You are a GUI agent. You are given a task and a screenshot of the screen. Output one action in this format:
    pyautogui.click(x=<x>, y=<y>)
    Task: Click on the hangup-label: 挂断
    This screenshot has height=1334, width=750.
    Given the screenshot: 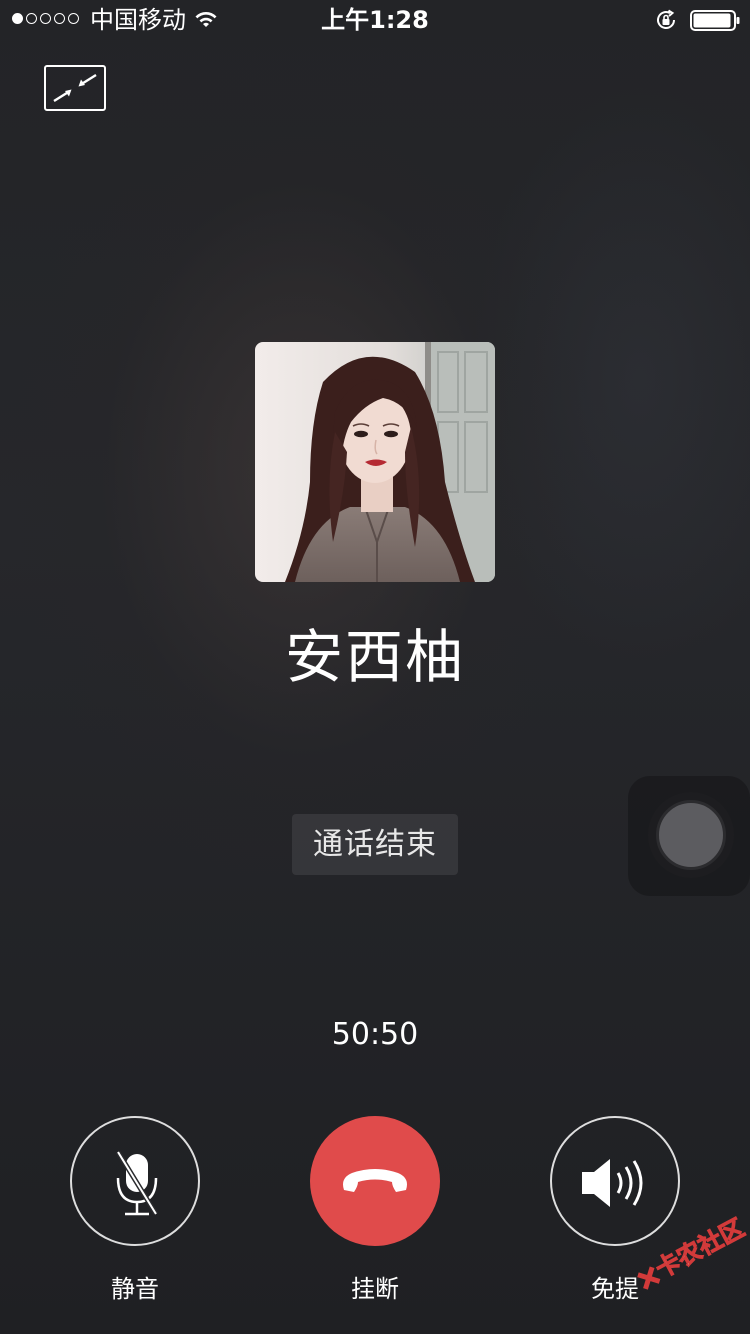 What is the action you would take?
    pyautogui.click(x=375, y=1289)
    